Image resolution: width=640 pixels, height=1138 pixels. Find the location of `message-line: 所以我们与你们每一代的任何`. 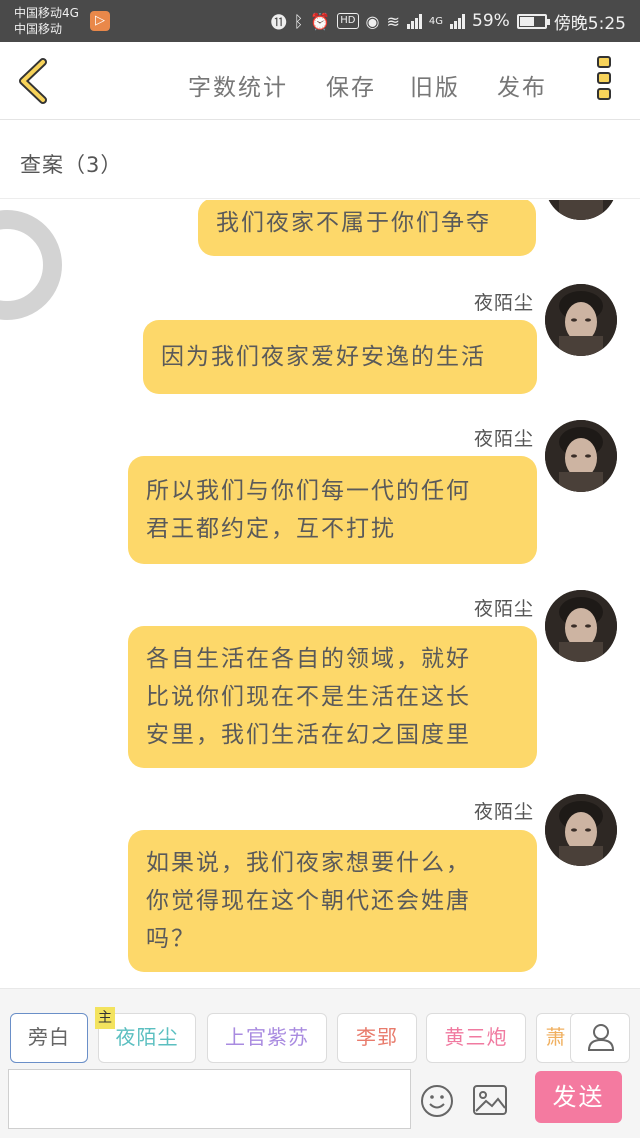

message-line: 所以我们与你们每一代的任何 is located at coordinates (308, 491).